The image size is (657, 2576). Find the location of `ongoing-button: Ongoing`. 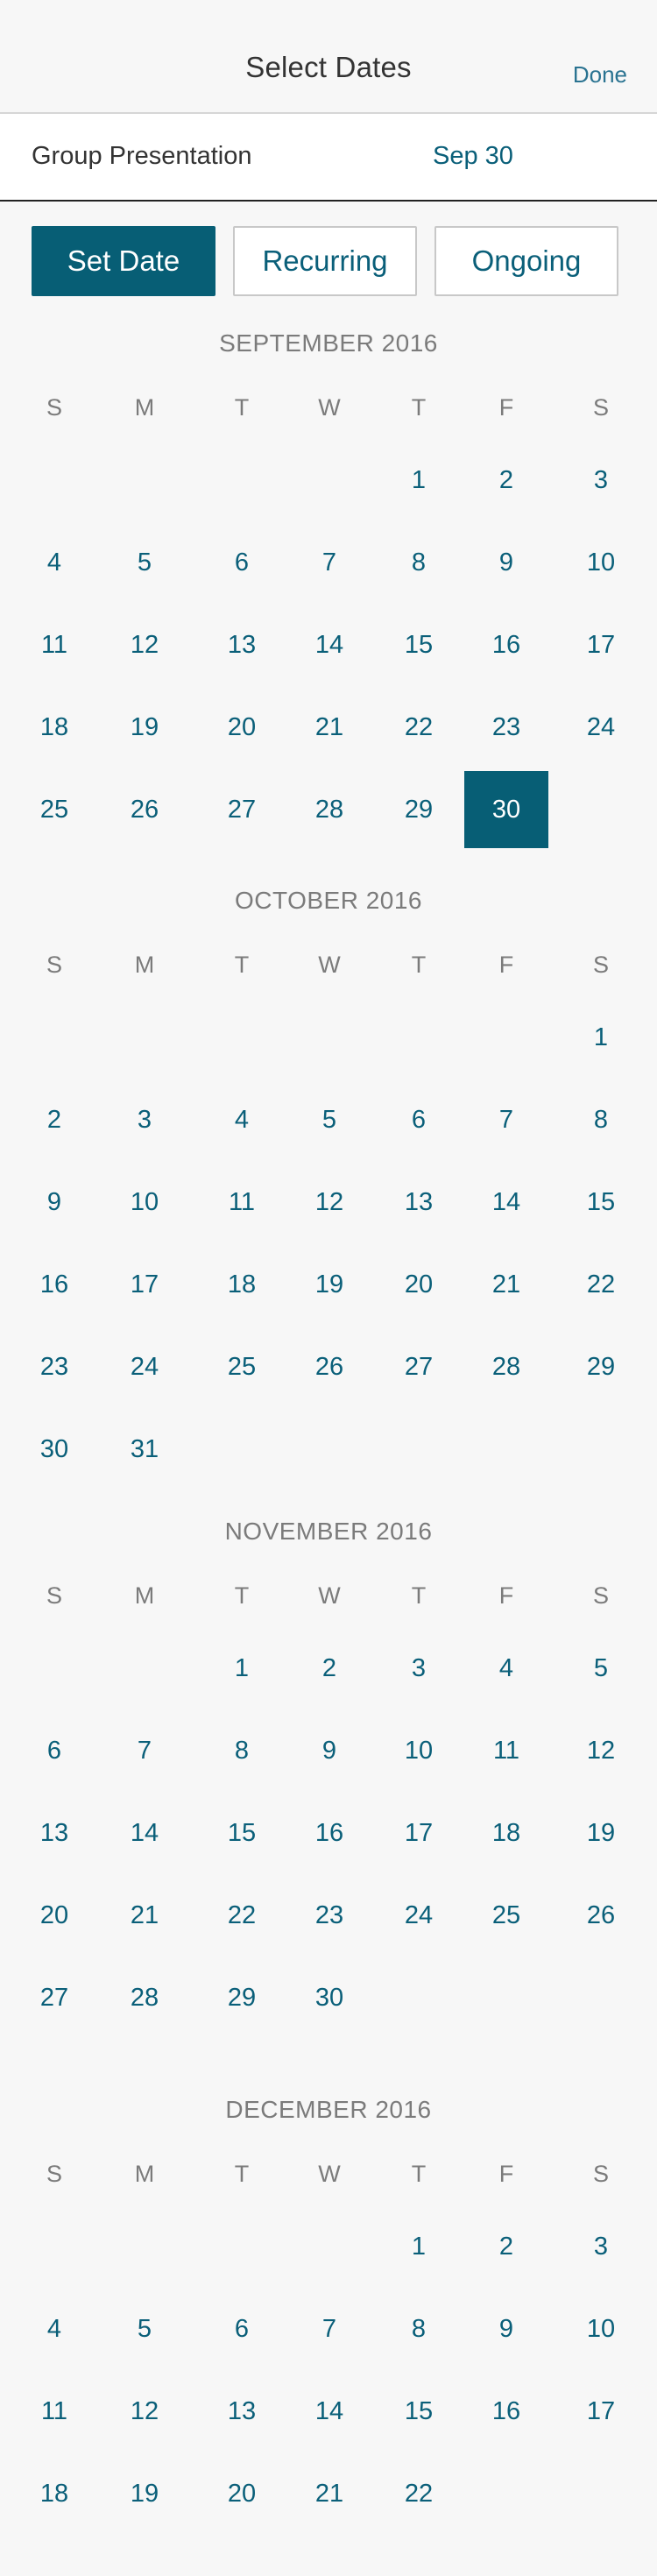

ongoing-button: Ongoing is located at coordinates (526, 261).